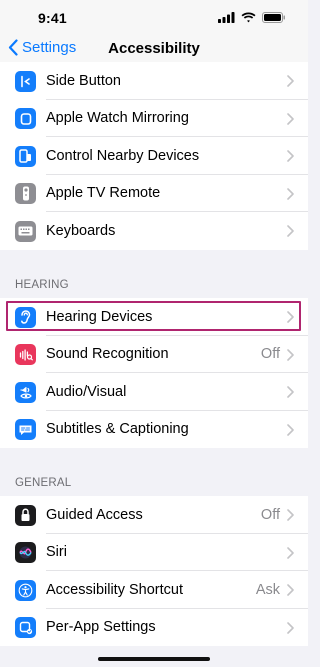 This screenshot has width=320, height=667. What do you see at coordinates (25, 193) in the screenshot?
I see `tv-remote-icon` at bounding box center [25, 193].